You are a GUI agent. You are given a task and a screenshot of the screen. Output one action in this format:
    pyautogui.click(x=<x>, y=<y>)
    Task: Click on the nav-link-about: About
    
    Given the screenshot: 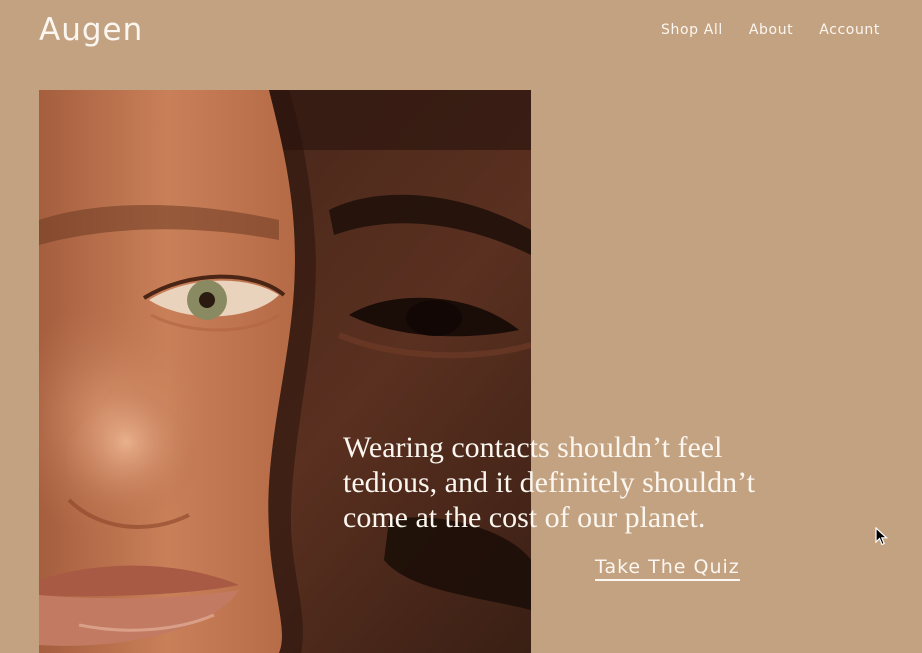 What is the action you would take?
    pyautogui.click(x=771, y=30)
    